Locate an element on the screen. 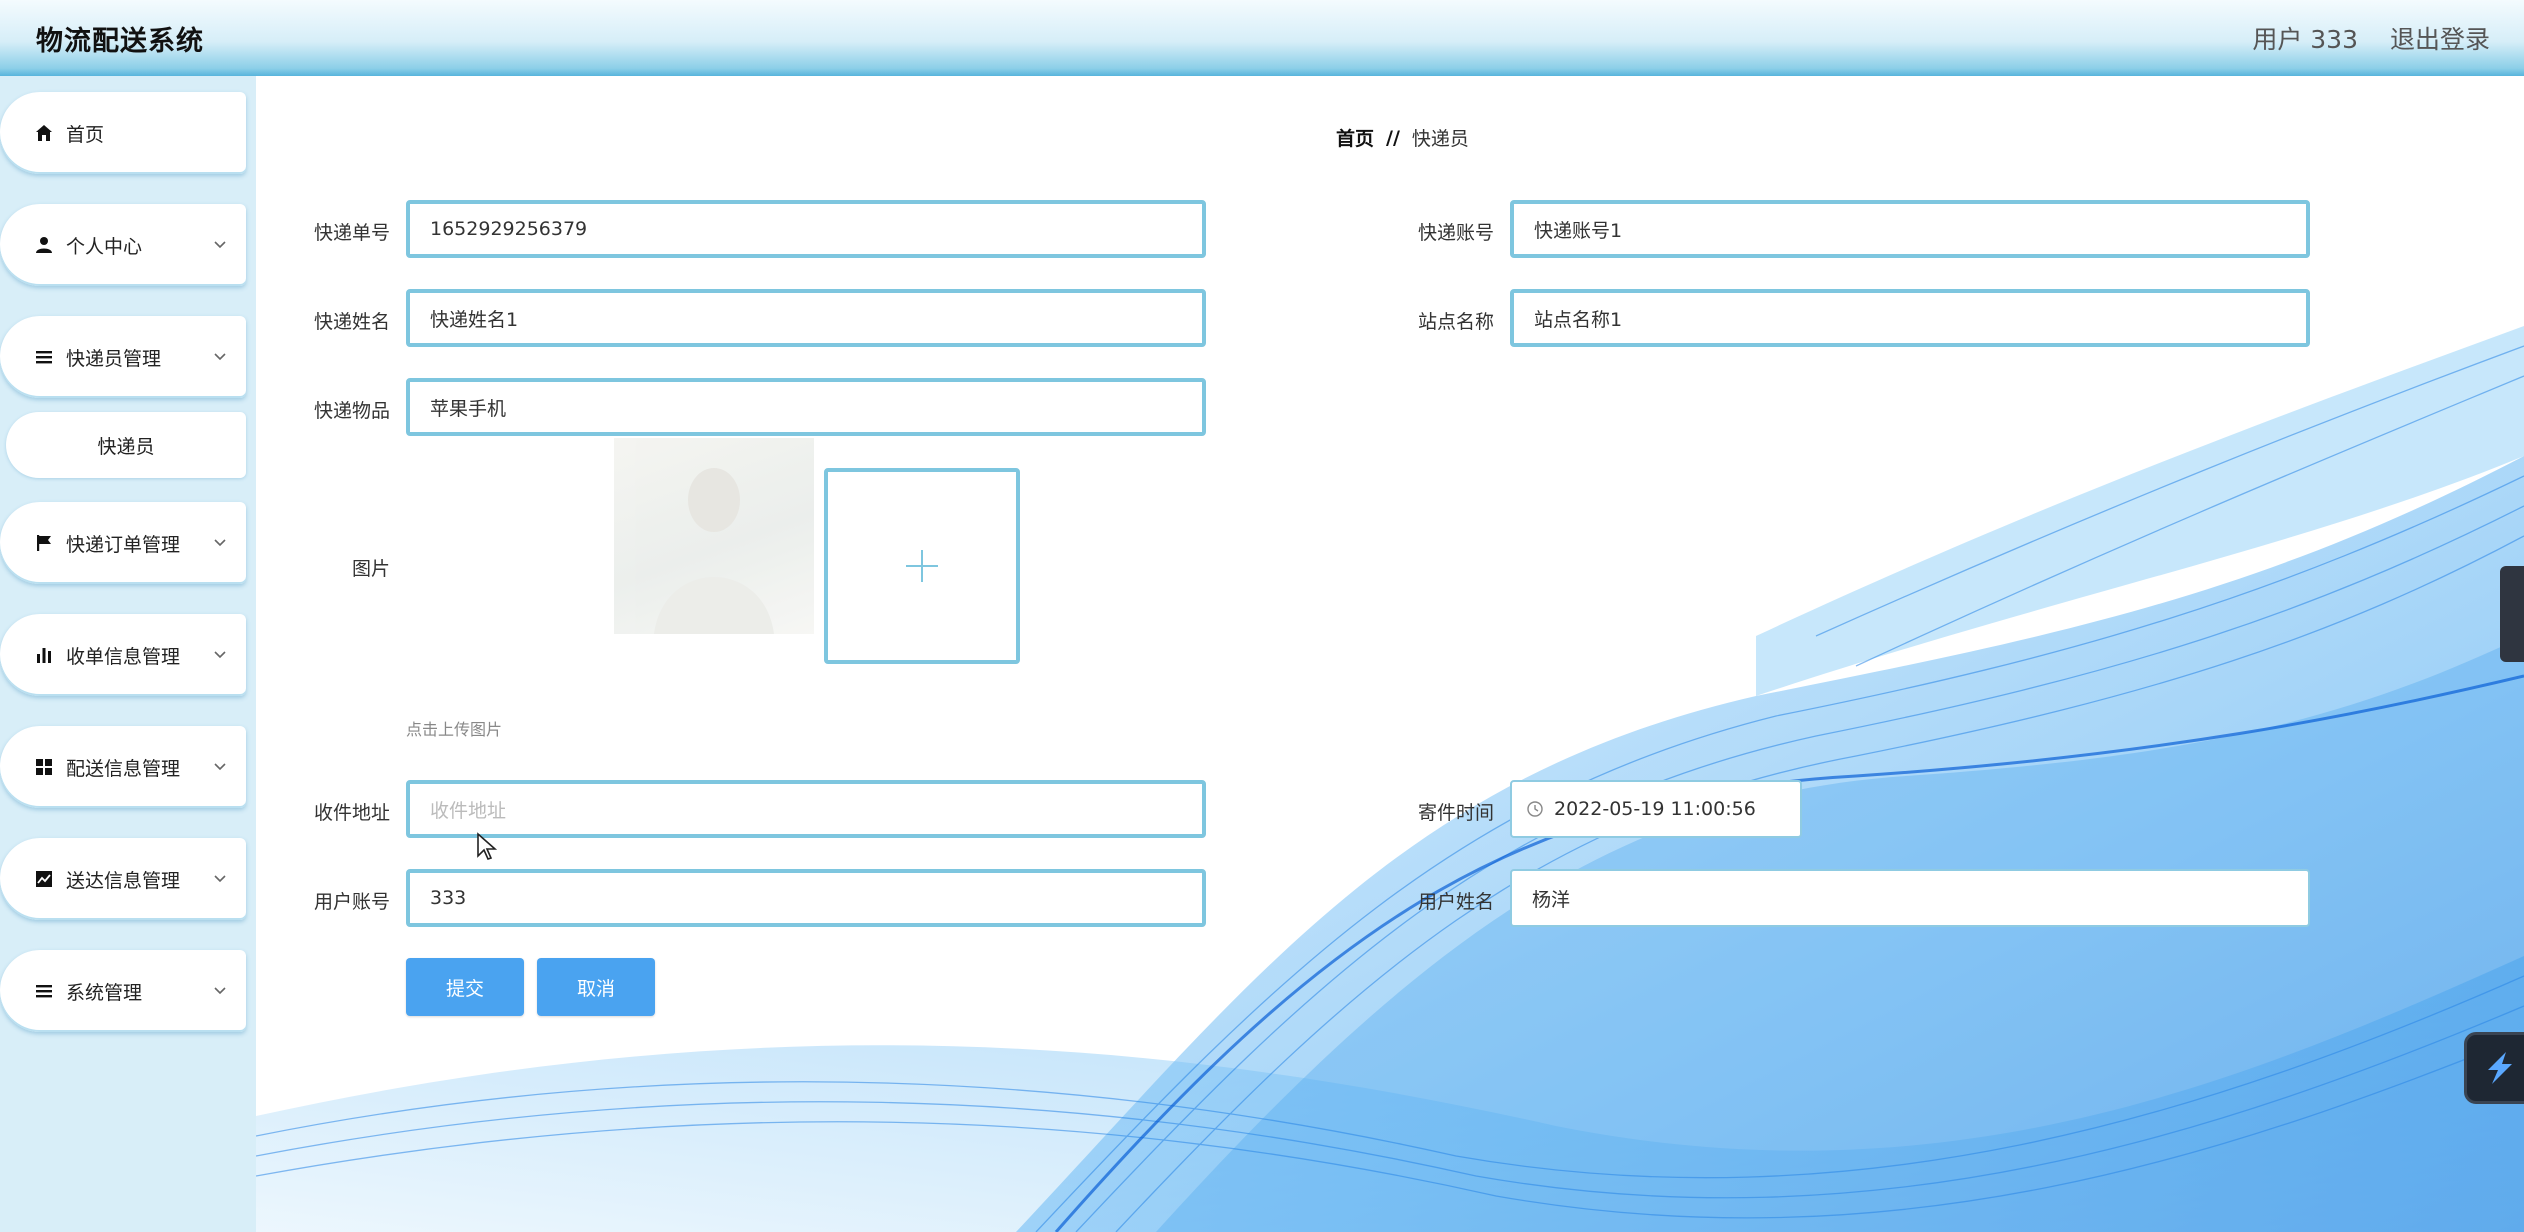 The height and width of the screenshot is (1232, 2524). send-time-value: 2022-05-19 11:00:56 is located at coordinates (1655, 809).